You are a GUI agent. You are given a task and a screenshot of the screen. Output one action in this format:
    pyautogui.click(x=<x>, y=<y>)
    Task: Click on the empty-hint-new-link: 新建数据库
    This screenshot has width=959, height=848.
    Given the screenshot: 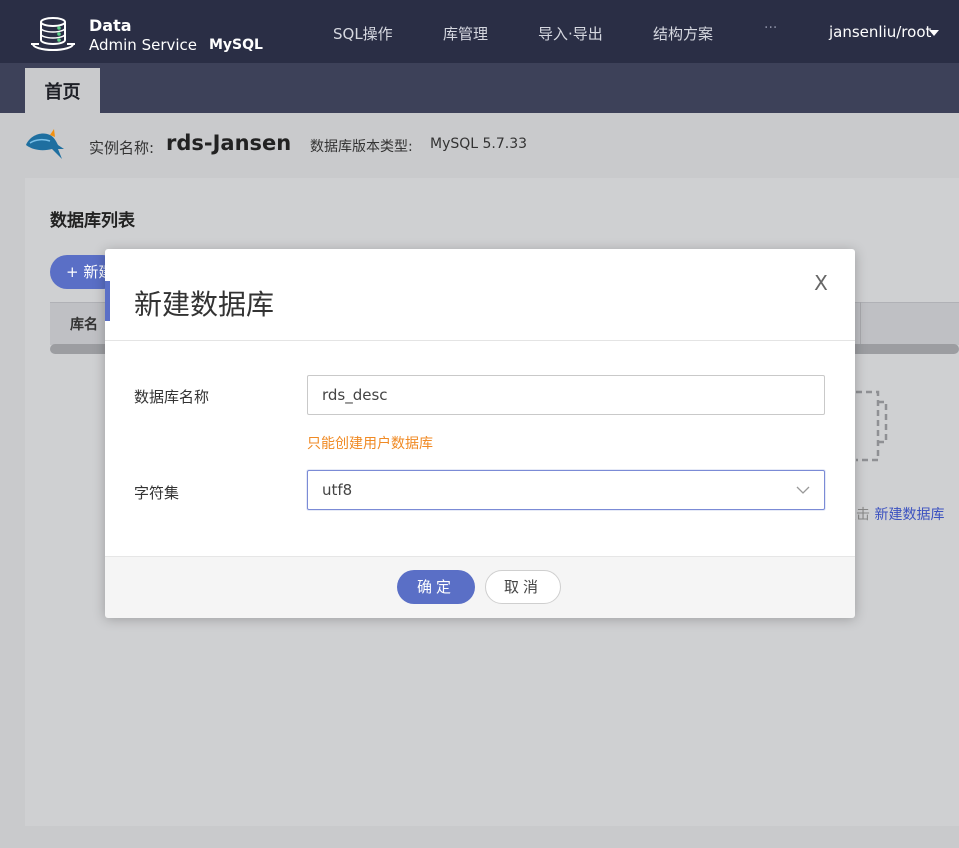 What is the action you would take?
    pyautogui.click(x=909, y=515)
    